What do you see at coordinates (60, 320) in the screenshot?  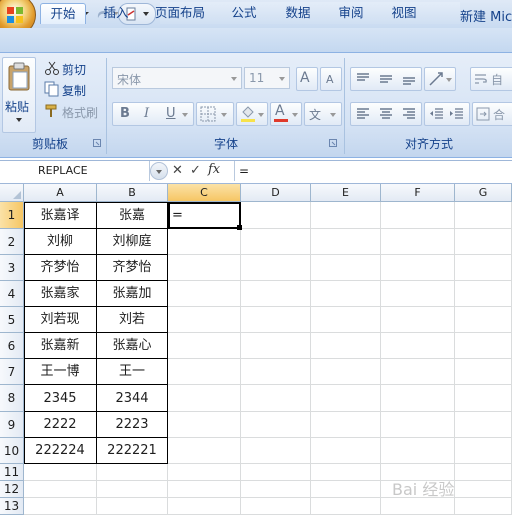 I see `cell-a5: 刘若现` at bounding box center [60, 320].